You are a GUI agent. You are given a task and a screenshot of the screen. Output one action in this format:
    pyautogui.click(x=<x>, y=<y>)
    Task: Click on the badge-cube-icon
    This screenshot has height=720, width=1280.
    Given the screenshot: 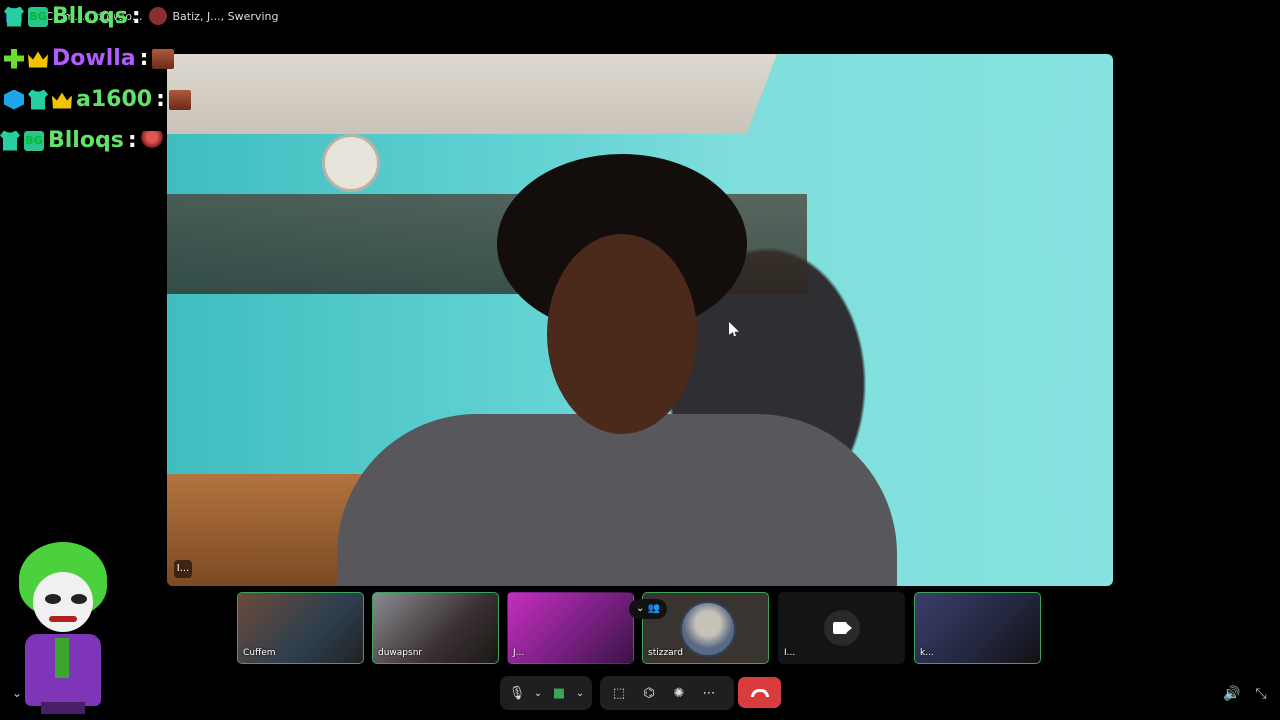 What is the action you would take?
    pyautogui.click(x=14, y=99)
    